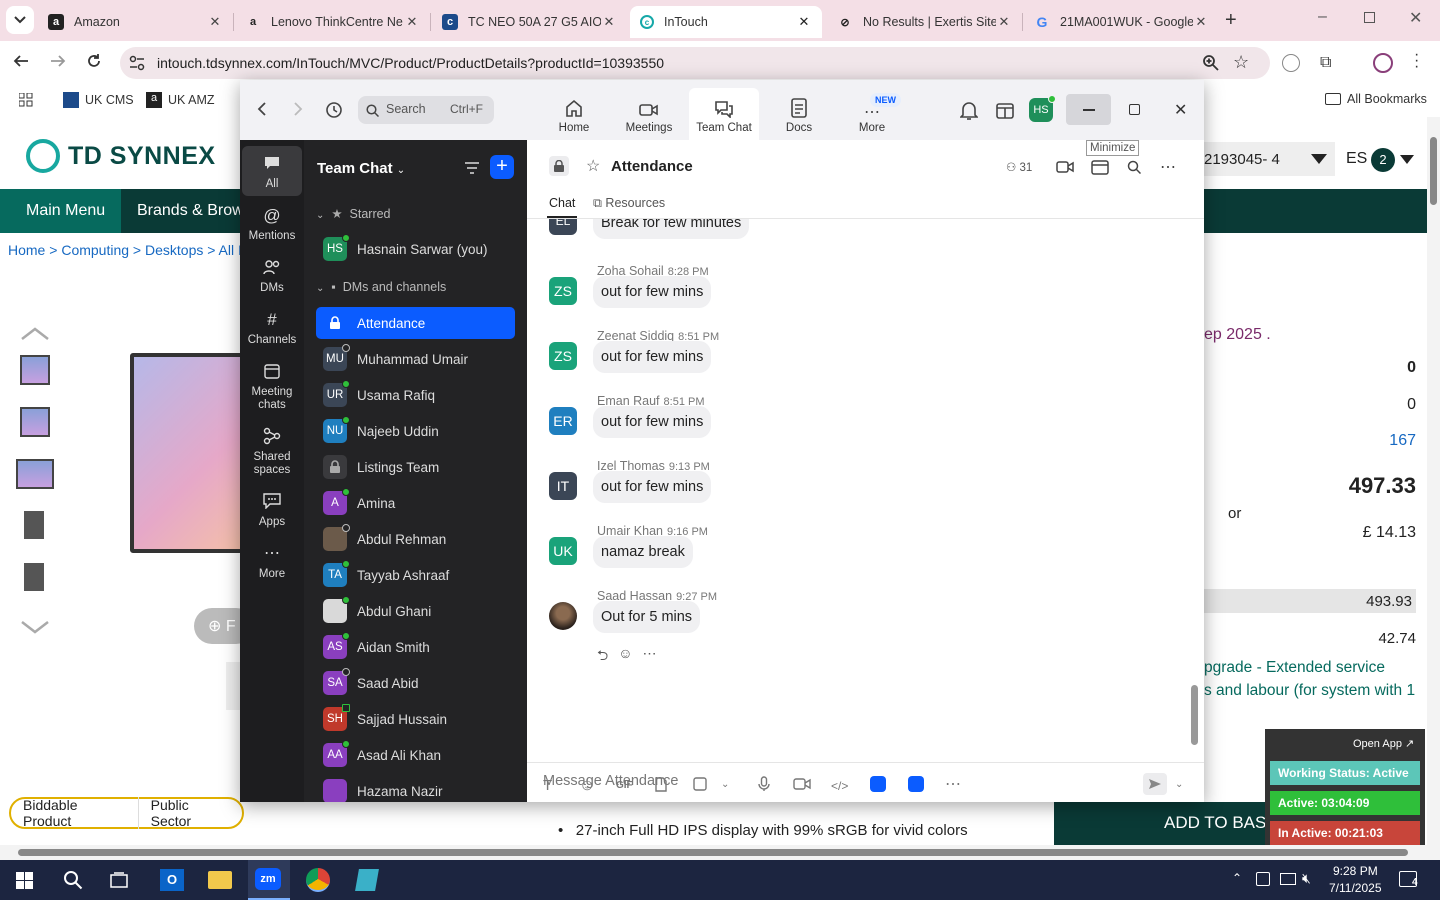 The image size is (1440, 900). I want to click on chat-item-abdul-ghani: Abdul Ghani, so click(415, 611).